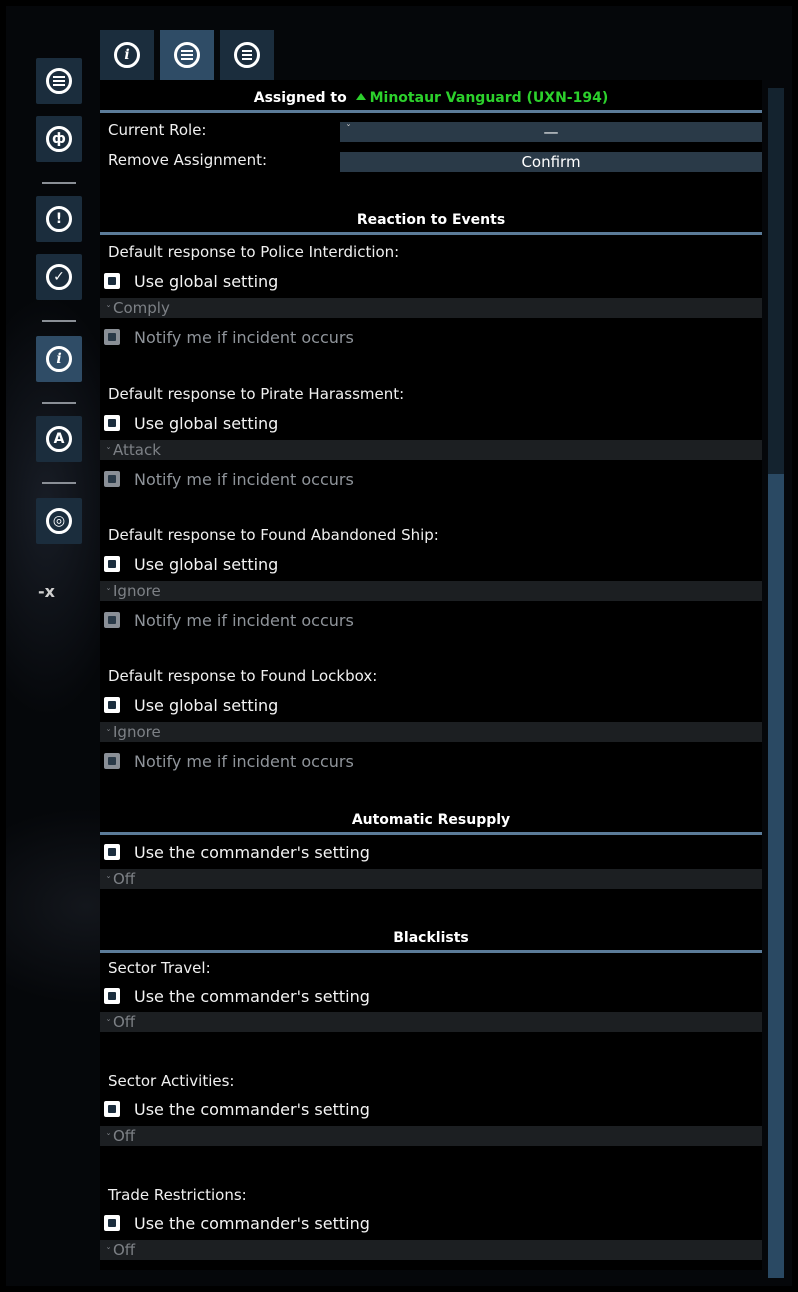 This screenshot has width=798, height=1292. What do you see at coordinates (431, 941) in the screenshot?
I see `blacklists-header: Blacklists` at bounding box center [431, 941].